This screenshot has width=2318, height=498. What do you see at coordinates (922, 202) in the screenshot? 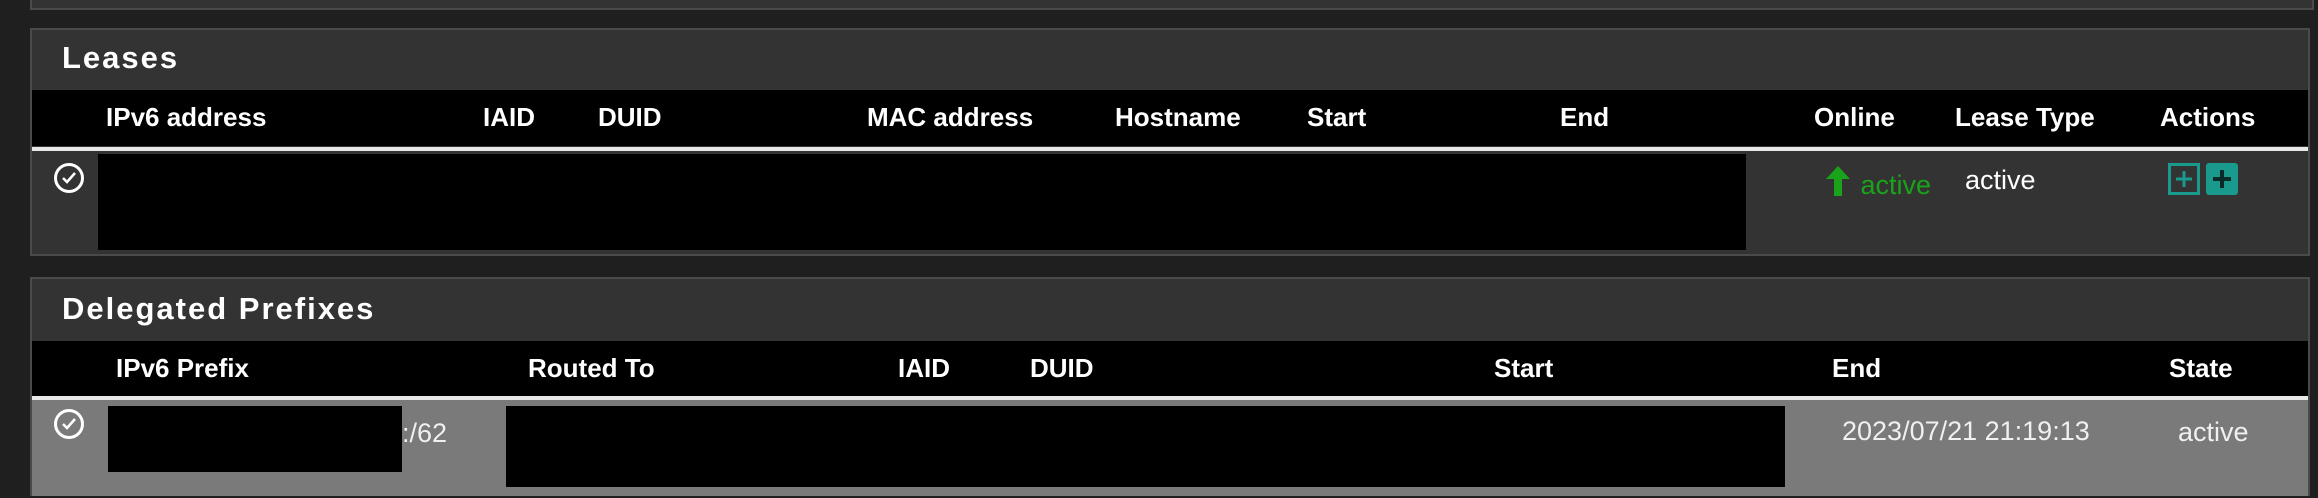
I see `redacted-lease-details` at bounding box center [922, 202].